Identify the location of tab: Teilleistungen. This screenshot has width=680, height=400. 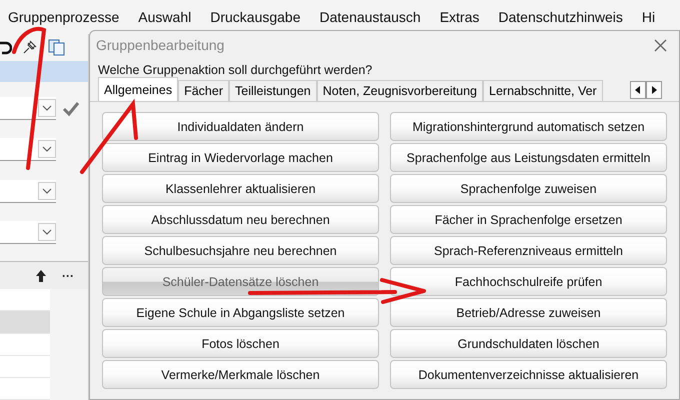
(273, 90).